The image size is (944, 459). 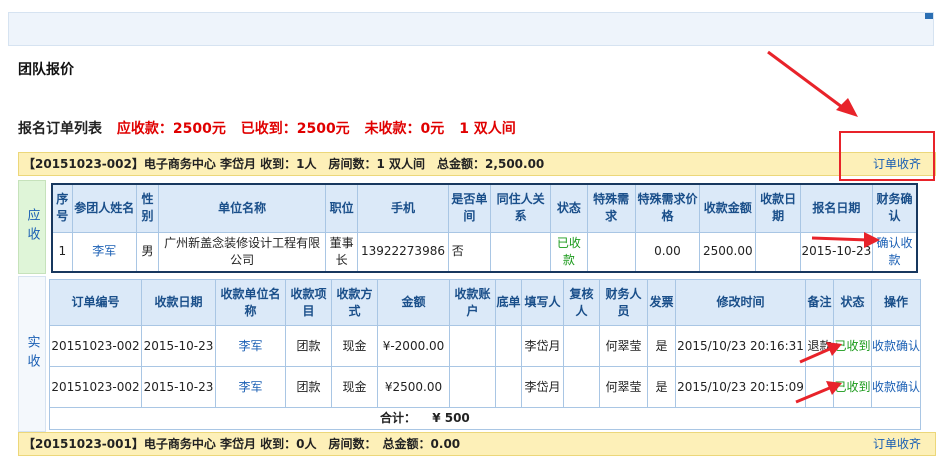 What do you see at coordinates (62, 252) in the screenshot?
I see `cell-index: 1` at bounding box center [62, 252].